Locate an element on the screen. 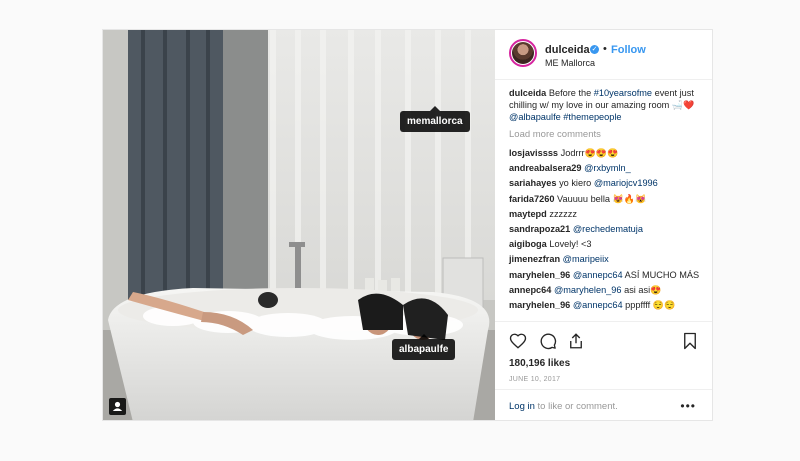  like-count: 180,196 likes is located at coordinates (539, 363).